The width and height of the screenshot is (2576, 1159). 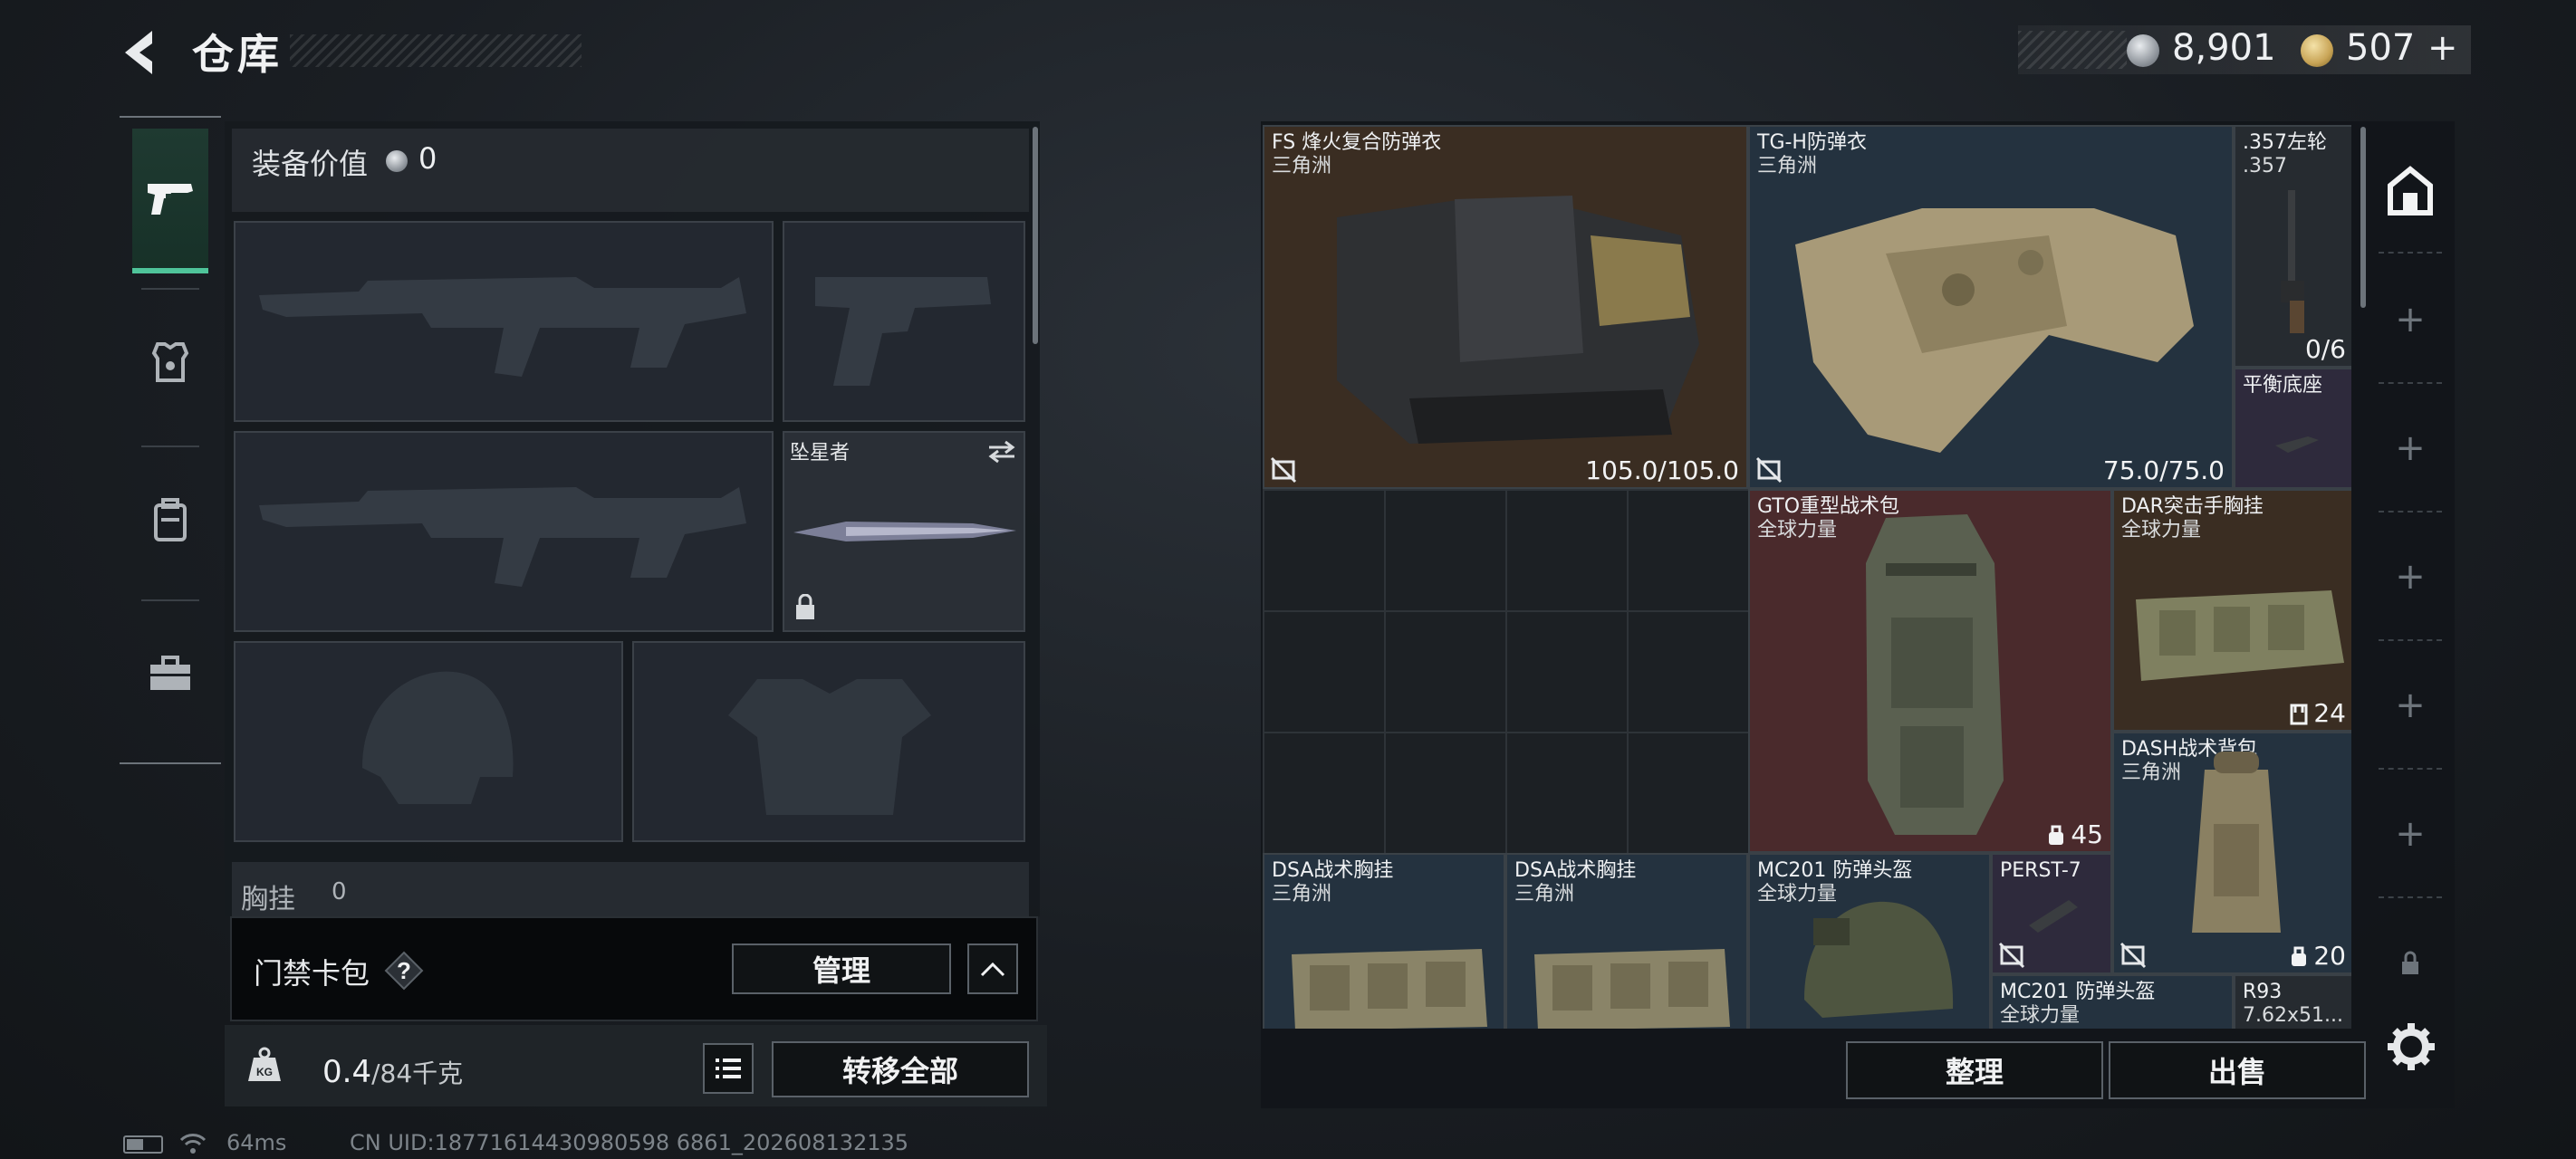 I want to click on weight-readout: 0.4/84千克, so click(x=392, y=1072).